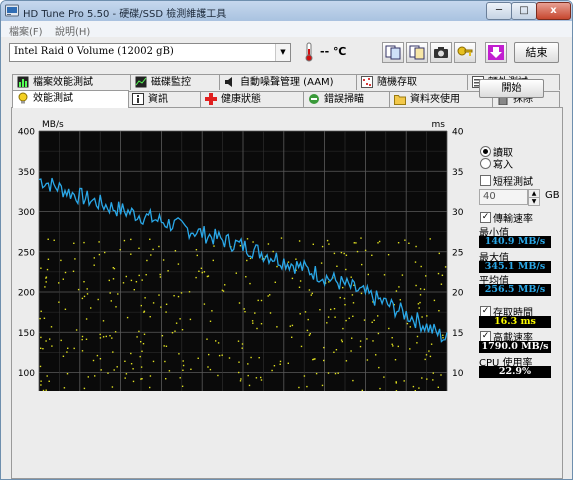  I want to click on save-button, so click(496, 52).